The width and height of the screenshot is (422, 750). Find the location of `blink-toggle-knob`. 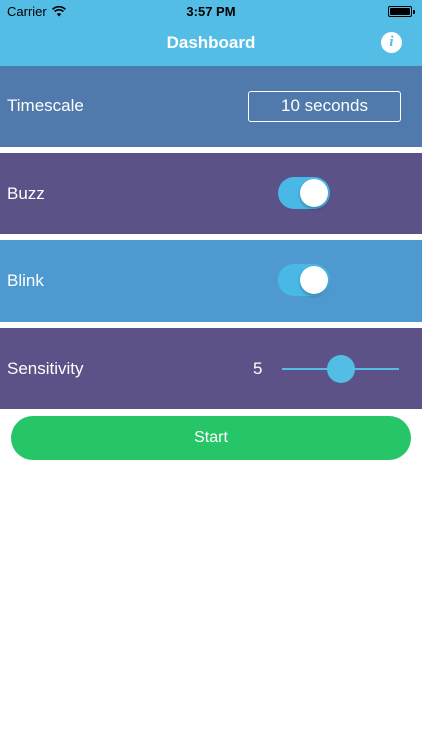

blink-toggle-knob is located at coordinates (314, 280).